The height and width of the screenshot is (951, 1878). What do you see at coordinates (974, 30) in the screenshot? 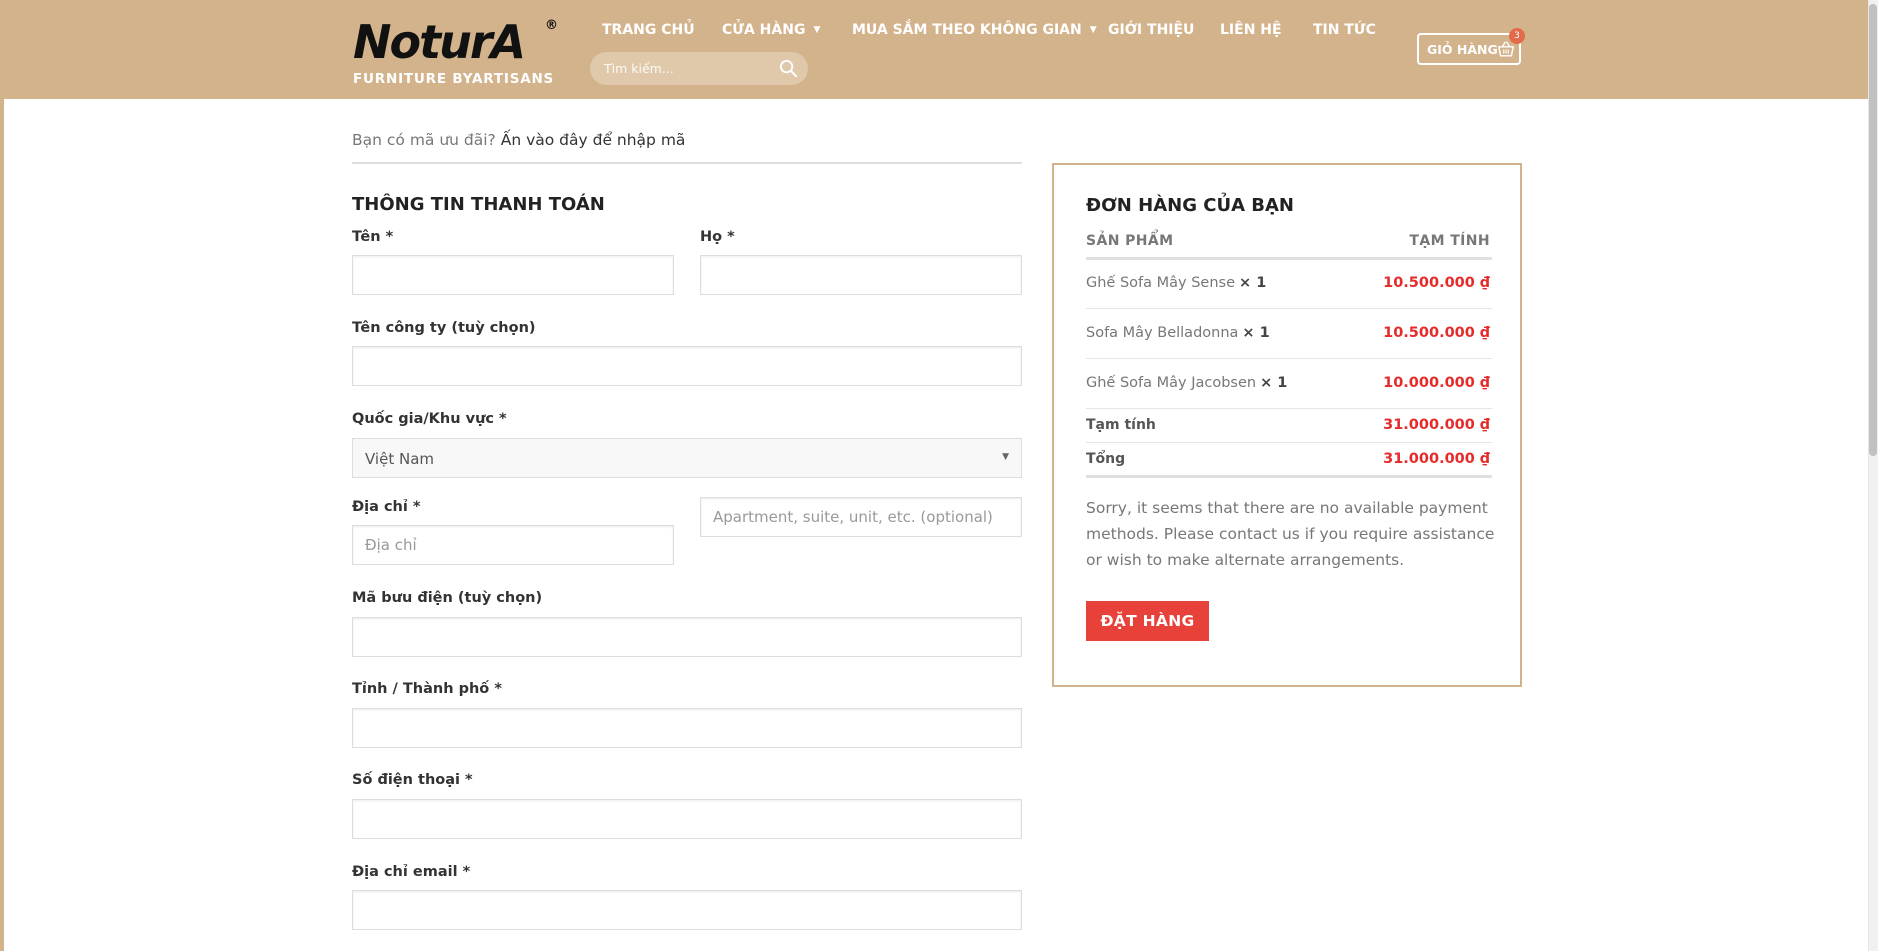
I see `nav-item-shop-by-space: MUA SẮM THEO KHÔNG GIAN ▼` at bounding box center [974, 30].